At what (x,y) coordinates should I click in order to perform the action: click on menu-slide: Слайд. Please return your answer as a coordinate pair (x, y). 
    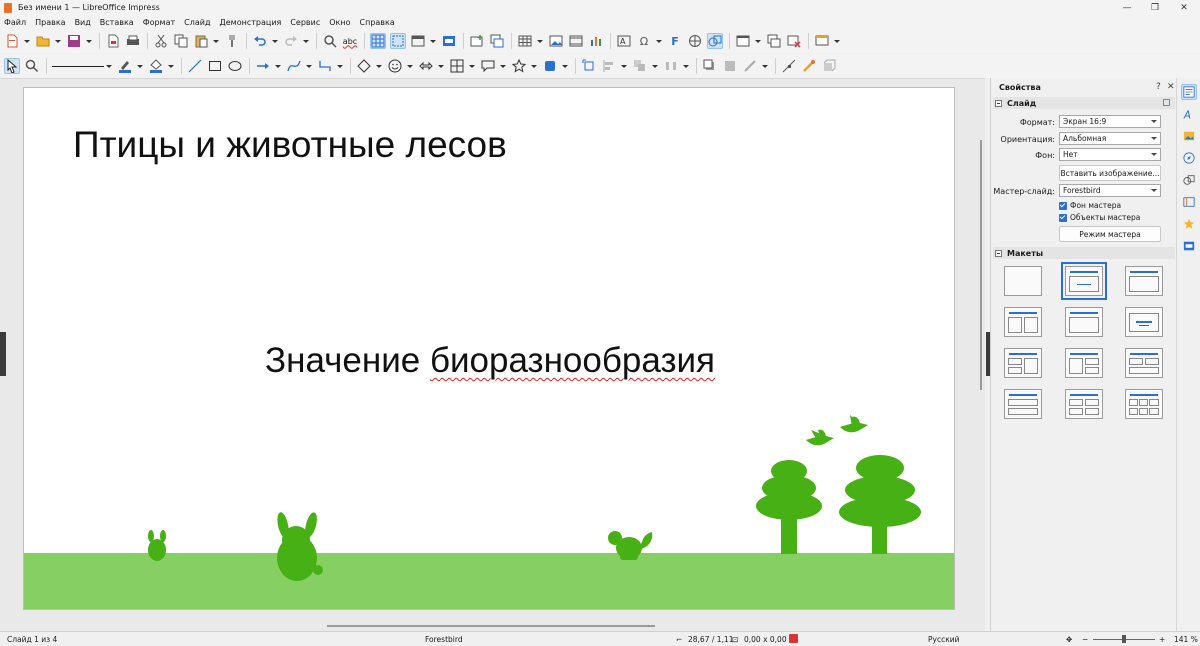
    Looking at the image, I should click on (197, 22).